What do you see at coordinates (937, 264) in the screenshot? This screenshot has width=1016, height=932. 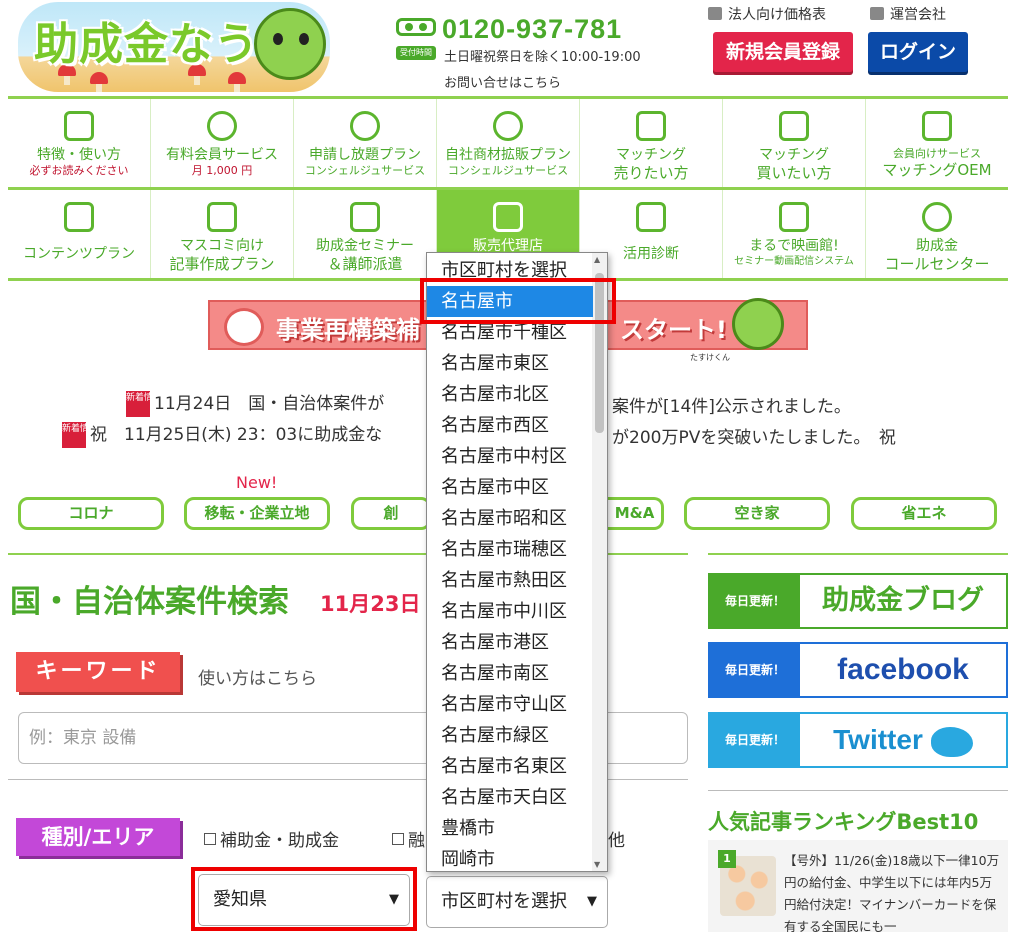 I see `nav-sublabel: コールセンター` at bounding box center [937, 264].